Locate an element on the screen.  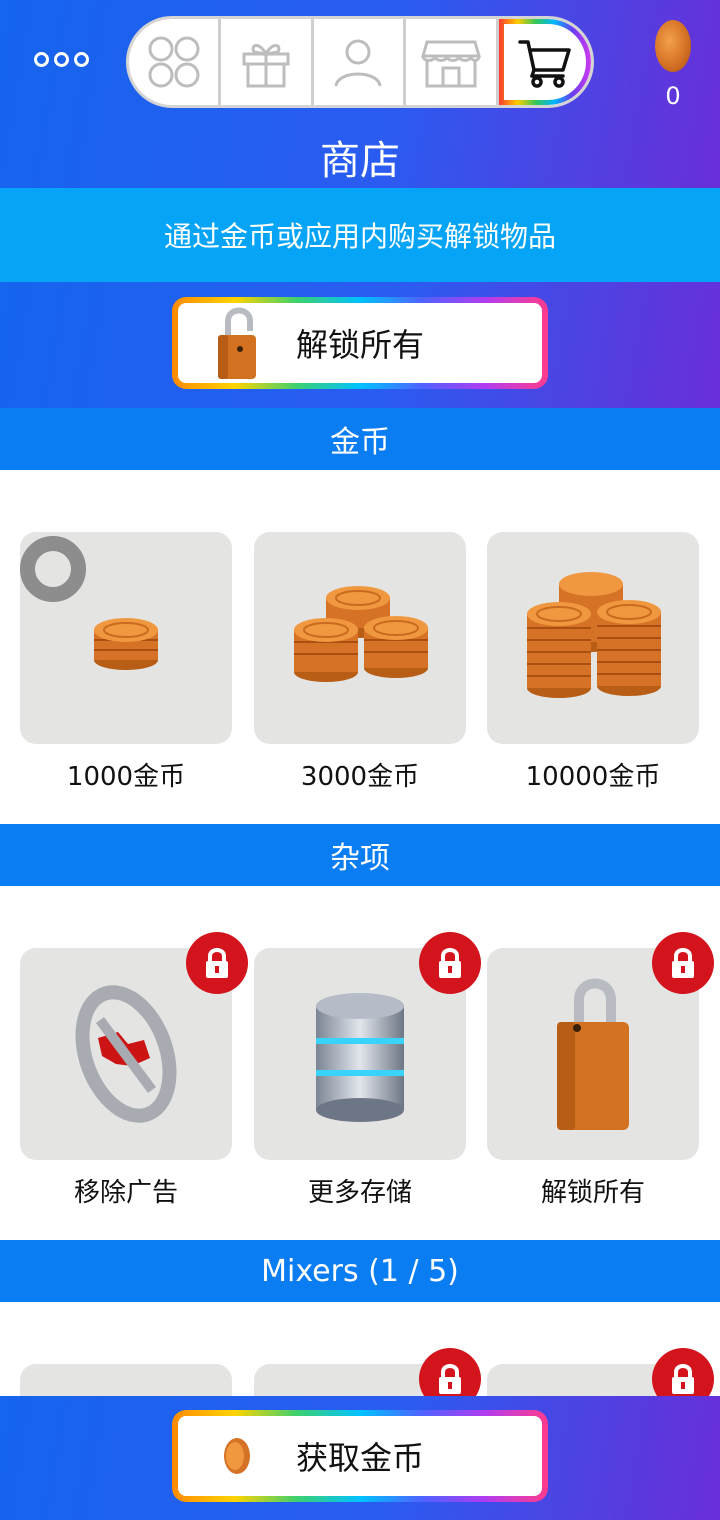
tab-store is located at coordinates (452, 62).